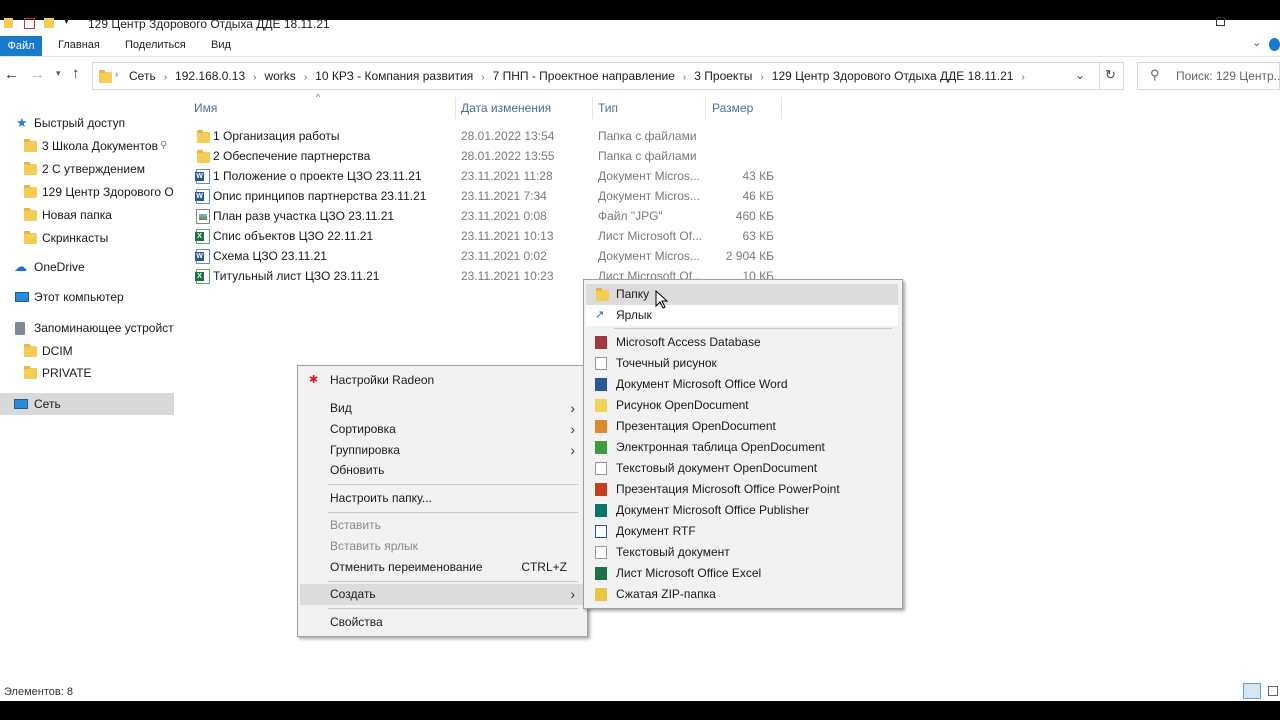  What do you see at coordinates (441, 450) in the screenshot?
I see `menu-item-group: Группировка ›` at bounding box center [441, 450].